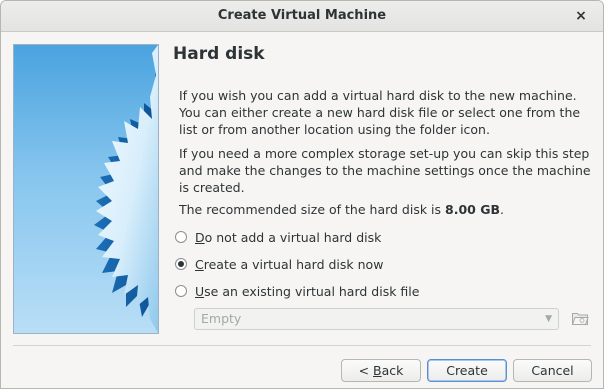  I want to click on radio-label: Create a virtual hard disk now, so click(289, 264).